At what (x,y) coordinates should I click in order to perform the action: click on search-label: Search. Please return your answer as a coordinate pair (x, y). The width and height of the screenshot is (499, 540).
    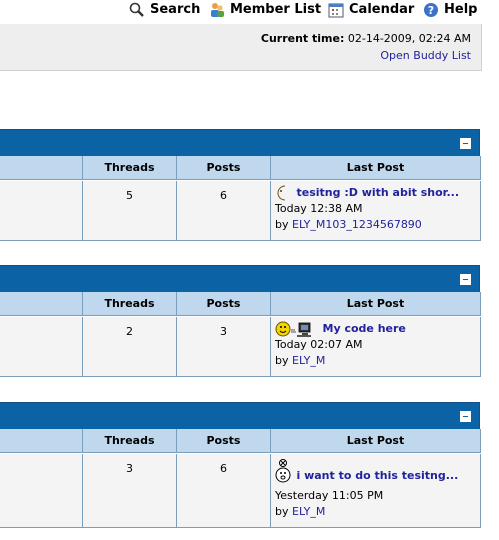
    Looking at the image, I should click on (175, 9).